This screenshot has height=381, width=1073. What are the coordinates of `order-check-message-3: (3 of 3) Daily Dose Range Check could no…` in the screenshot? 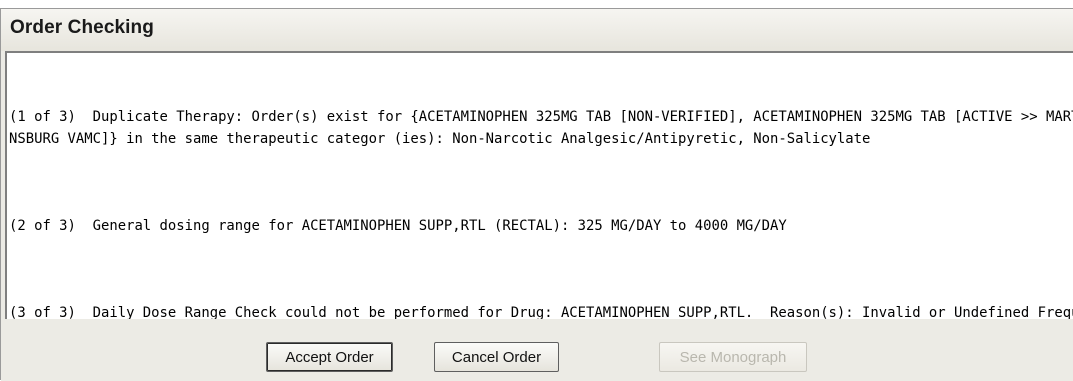 It's located at (541, 312).